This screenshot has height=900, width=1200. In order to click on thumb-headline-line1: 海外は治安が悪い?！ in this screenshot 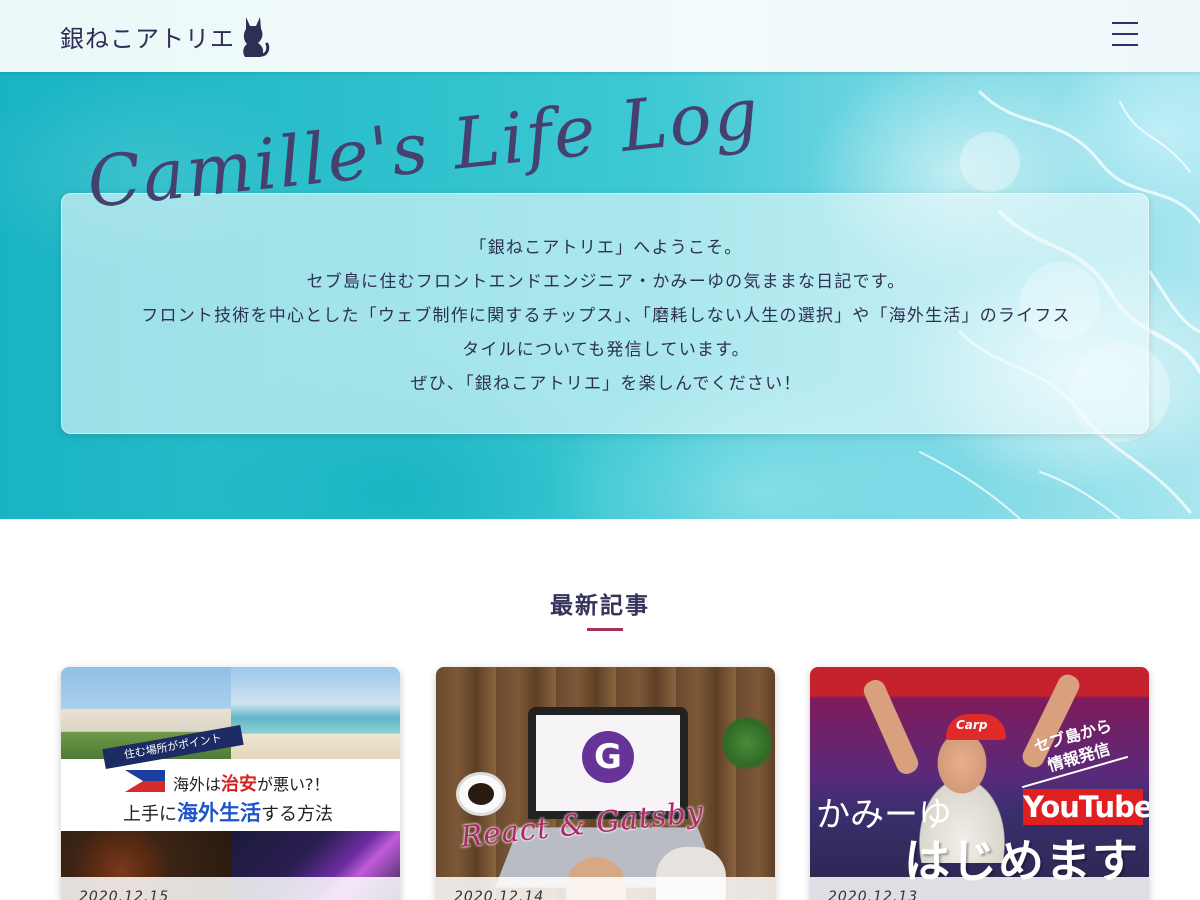, I will do `click(251, 784)`.